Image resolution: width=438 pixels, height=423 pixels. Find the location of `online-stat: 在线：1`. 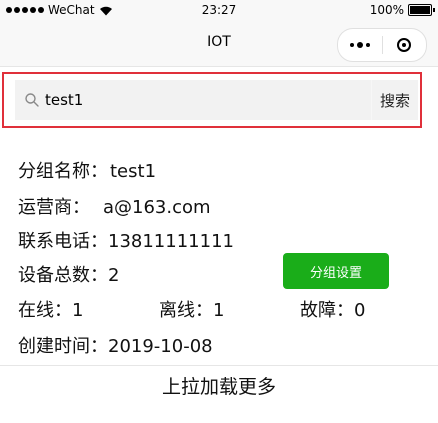

online-stat: 在线：1 is located at coordinates (50, 310).